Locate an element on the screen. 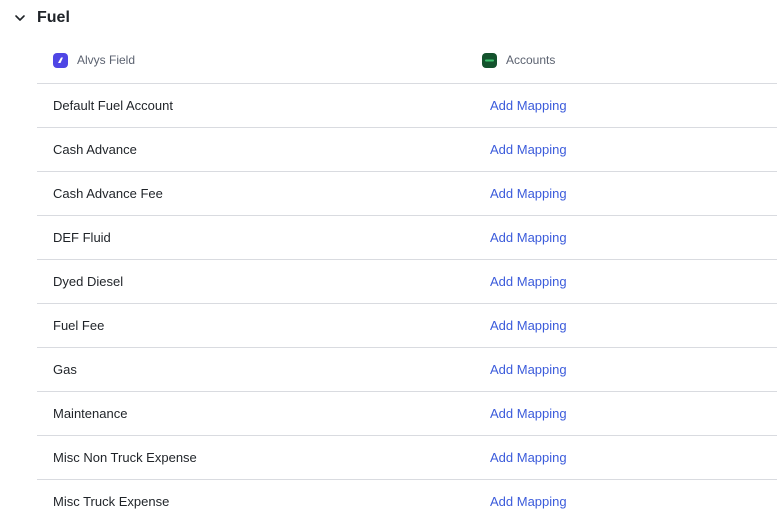  column-header-alvys-field: Alvys Field is located at coordinates (94, 60).